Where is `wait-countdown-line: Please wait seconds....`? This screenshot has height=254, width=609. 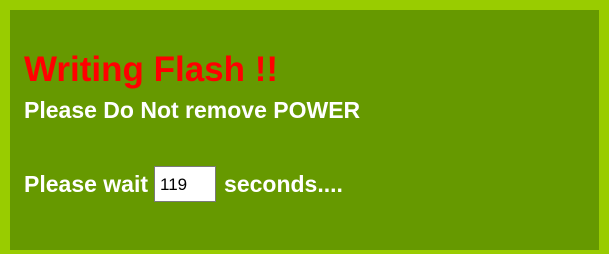
wait-countdown-line: Please wait seconds.... is located at coordinates (183, 184).